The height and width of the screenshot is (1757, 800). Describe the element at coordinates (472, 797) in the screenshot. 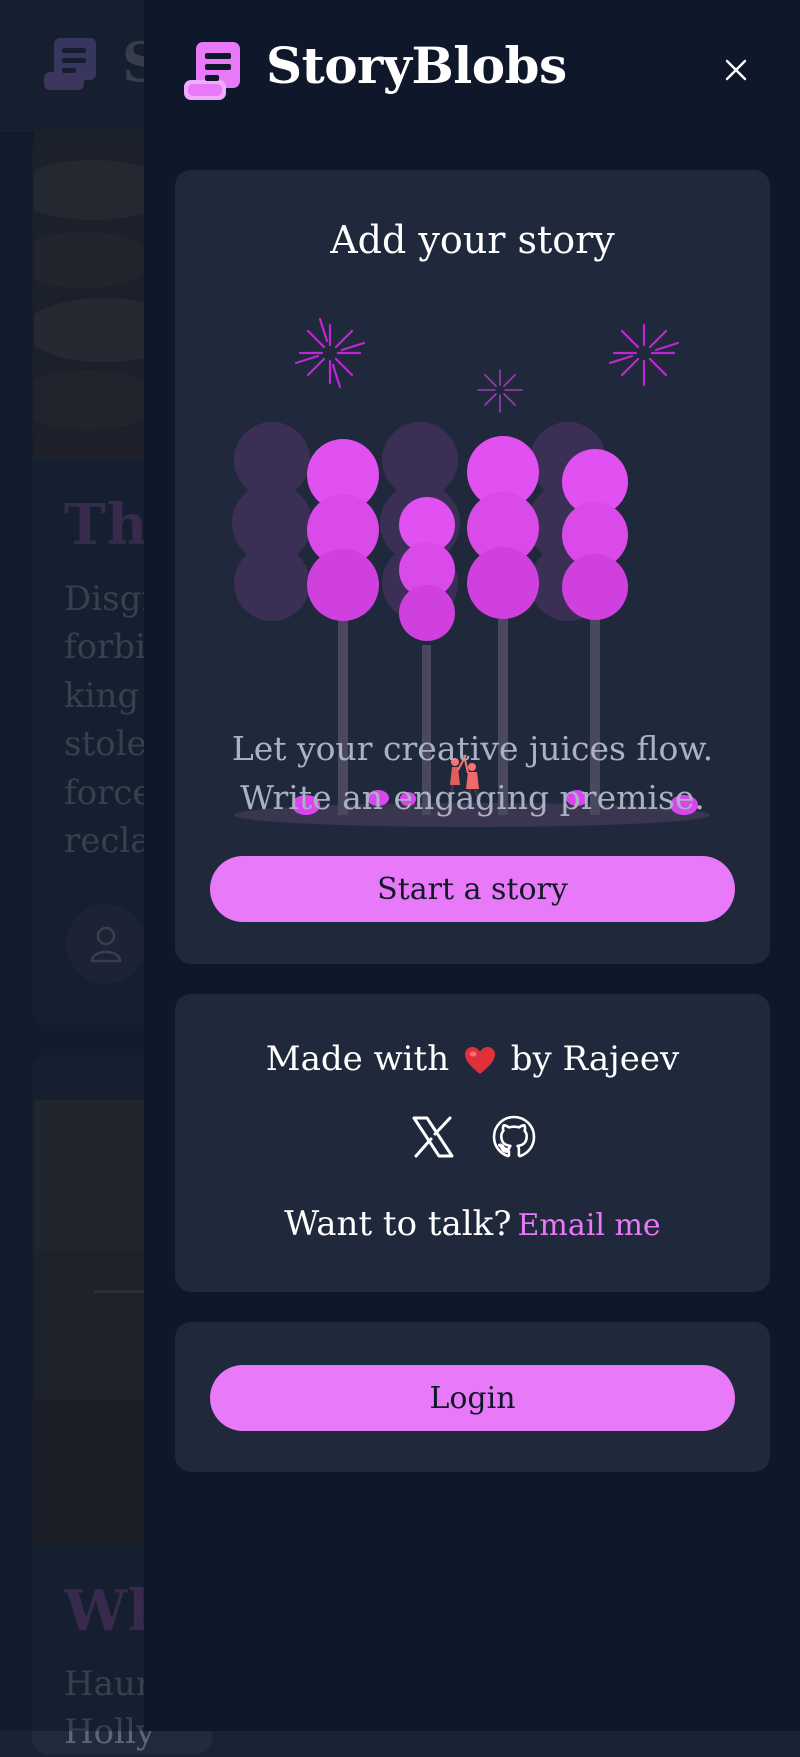

I see `tagline-line: Write an engaging premise.` at that location.